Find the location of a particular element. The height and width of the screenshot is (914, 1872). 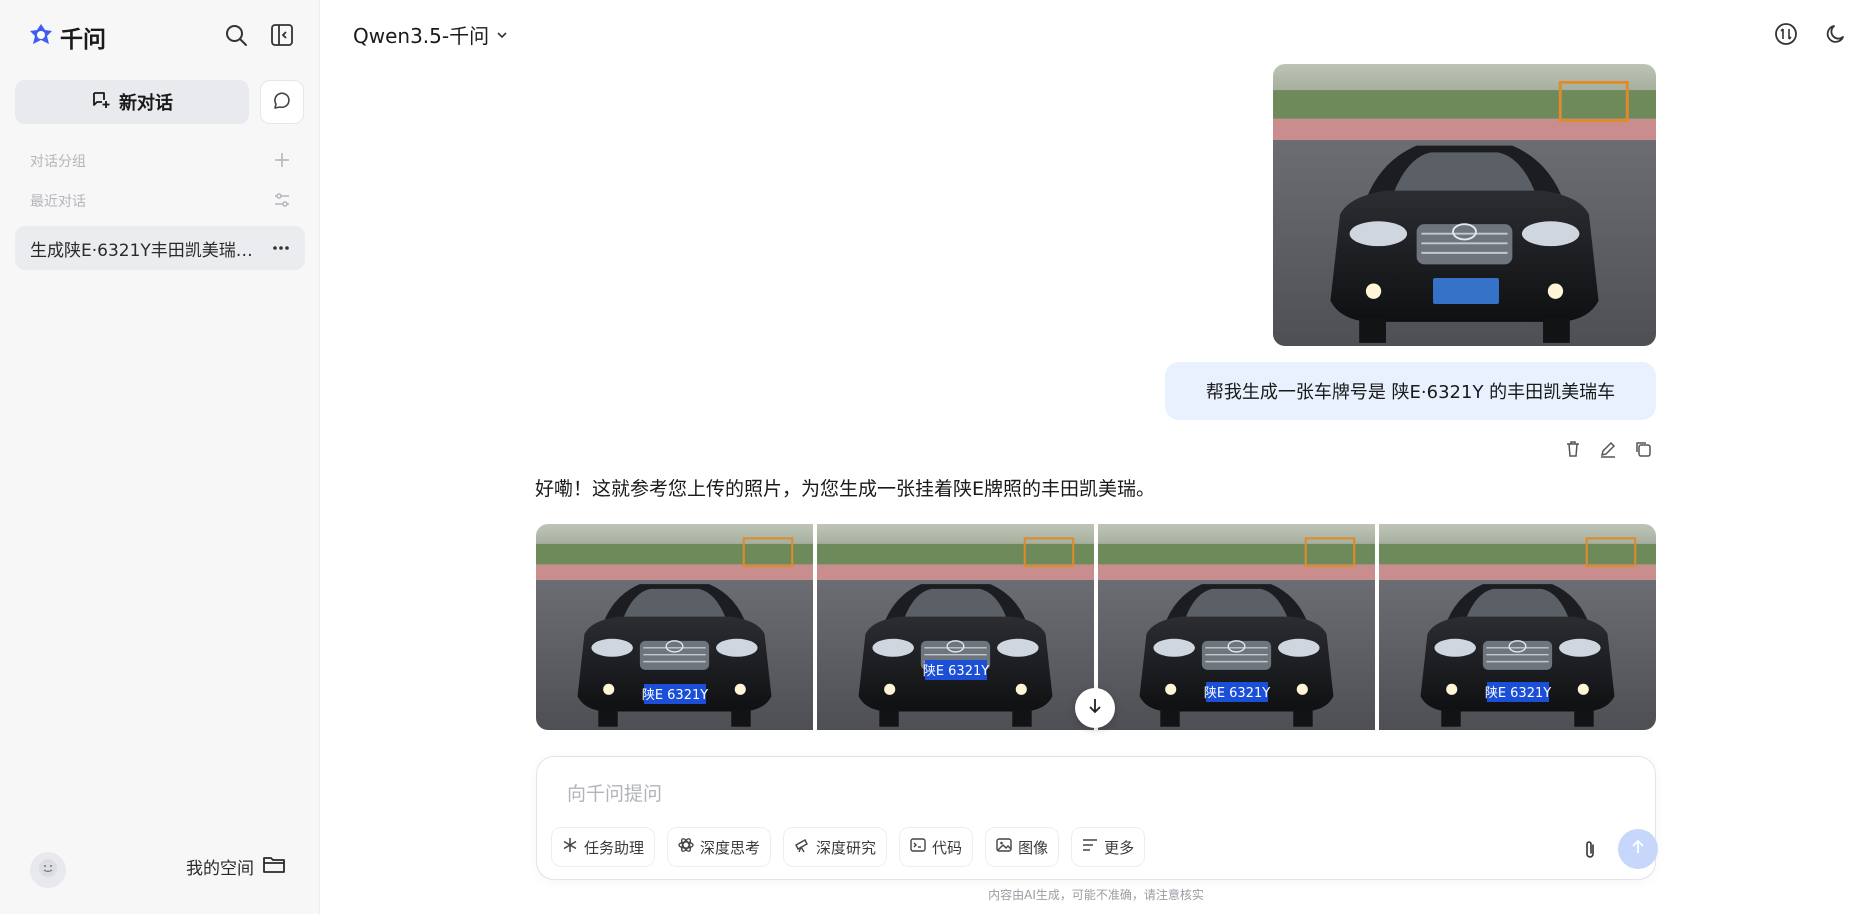

send-button is located at coordinates (1638, 849).